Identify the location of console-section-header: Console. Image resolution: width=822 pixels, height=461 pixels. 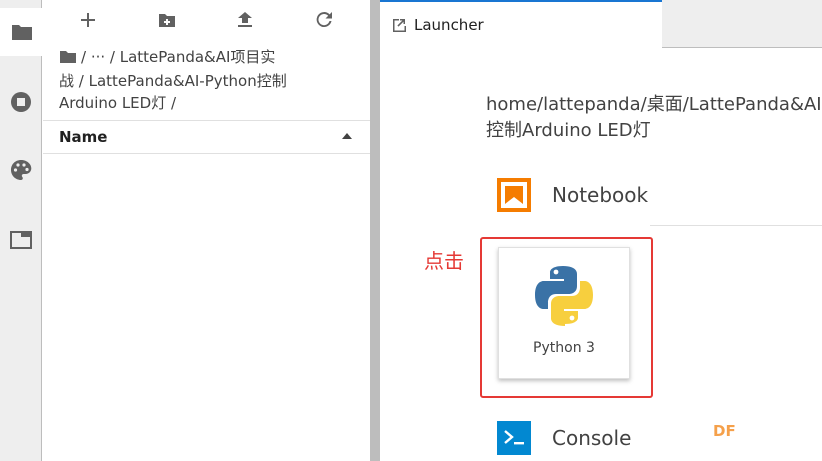
(659, 438).